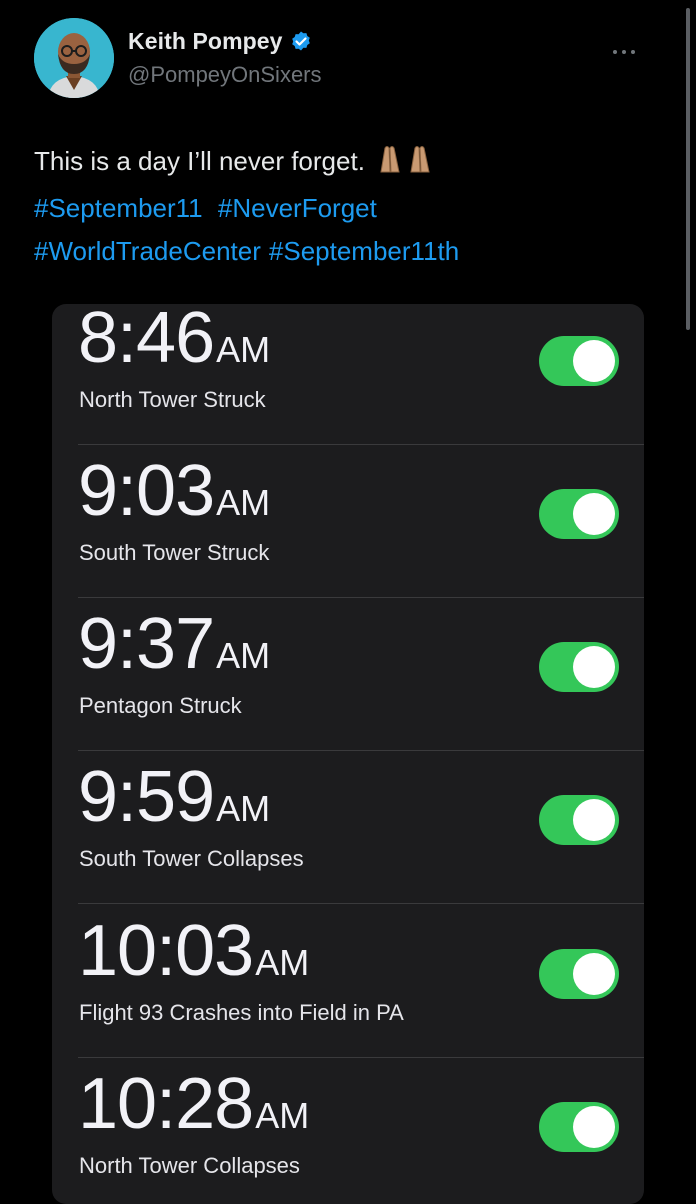 This screenshot has width=696, height=1204. Describe the element at coordinates (297, 208) in the screenshot. I see `hashtag-link: #NeverForget` at that location.